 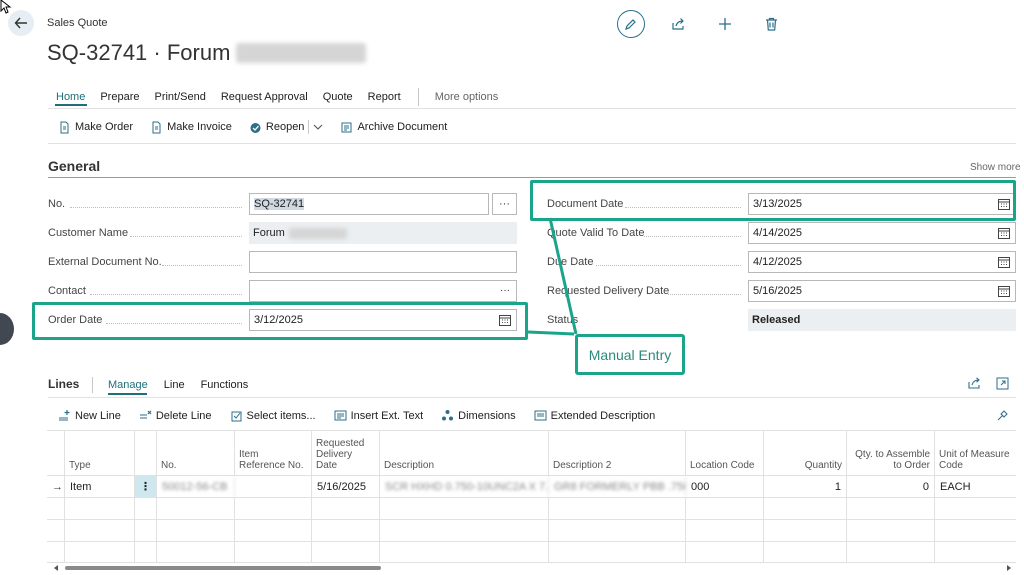 What do you see at coordinates (617, 453) in the screenshot?
I see `col-description2: Description 2` at bounding box center [617, 453].